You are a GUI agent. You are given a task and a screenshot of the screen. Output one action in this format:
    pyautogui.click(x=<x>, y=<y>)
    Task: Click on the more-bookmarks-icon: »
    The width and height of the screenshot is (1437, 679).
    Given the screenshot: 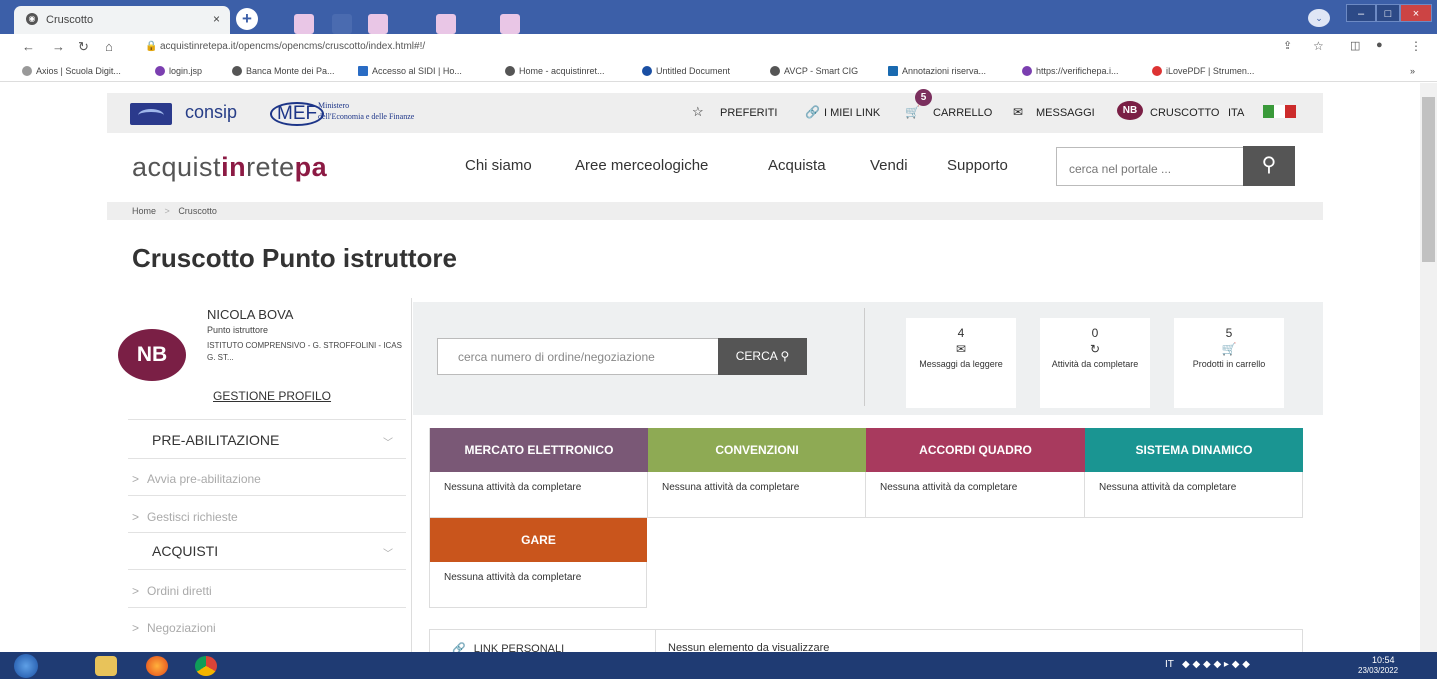 What is the action you would take?
    pyautogui.click(x=1412, y=71)
    